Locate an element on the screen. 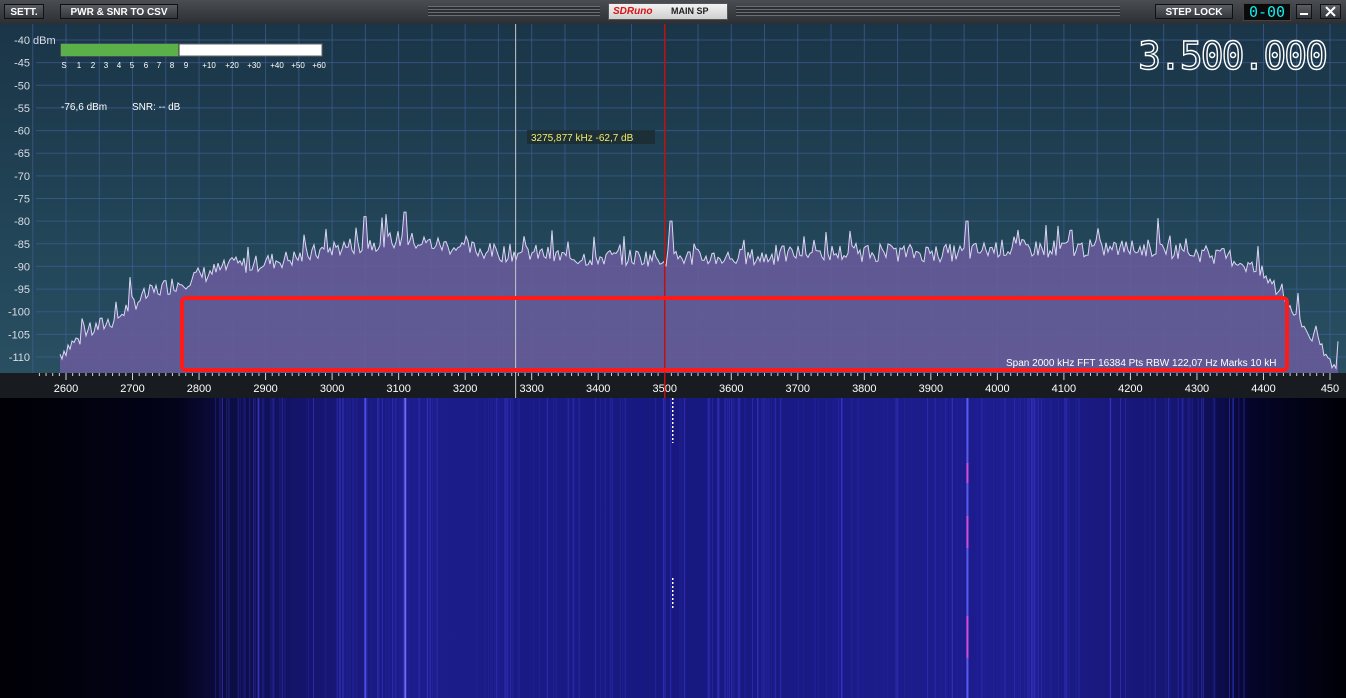  y-tick-label: -95 is located at coordinates (22, 290).